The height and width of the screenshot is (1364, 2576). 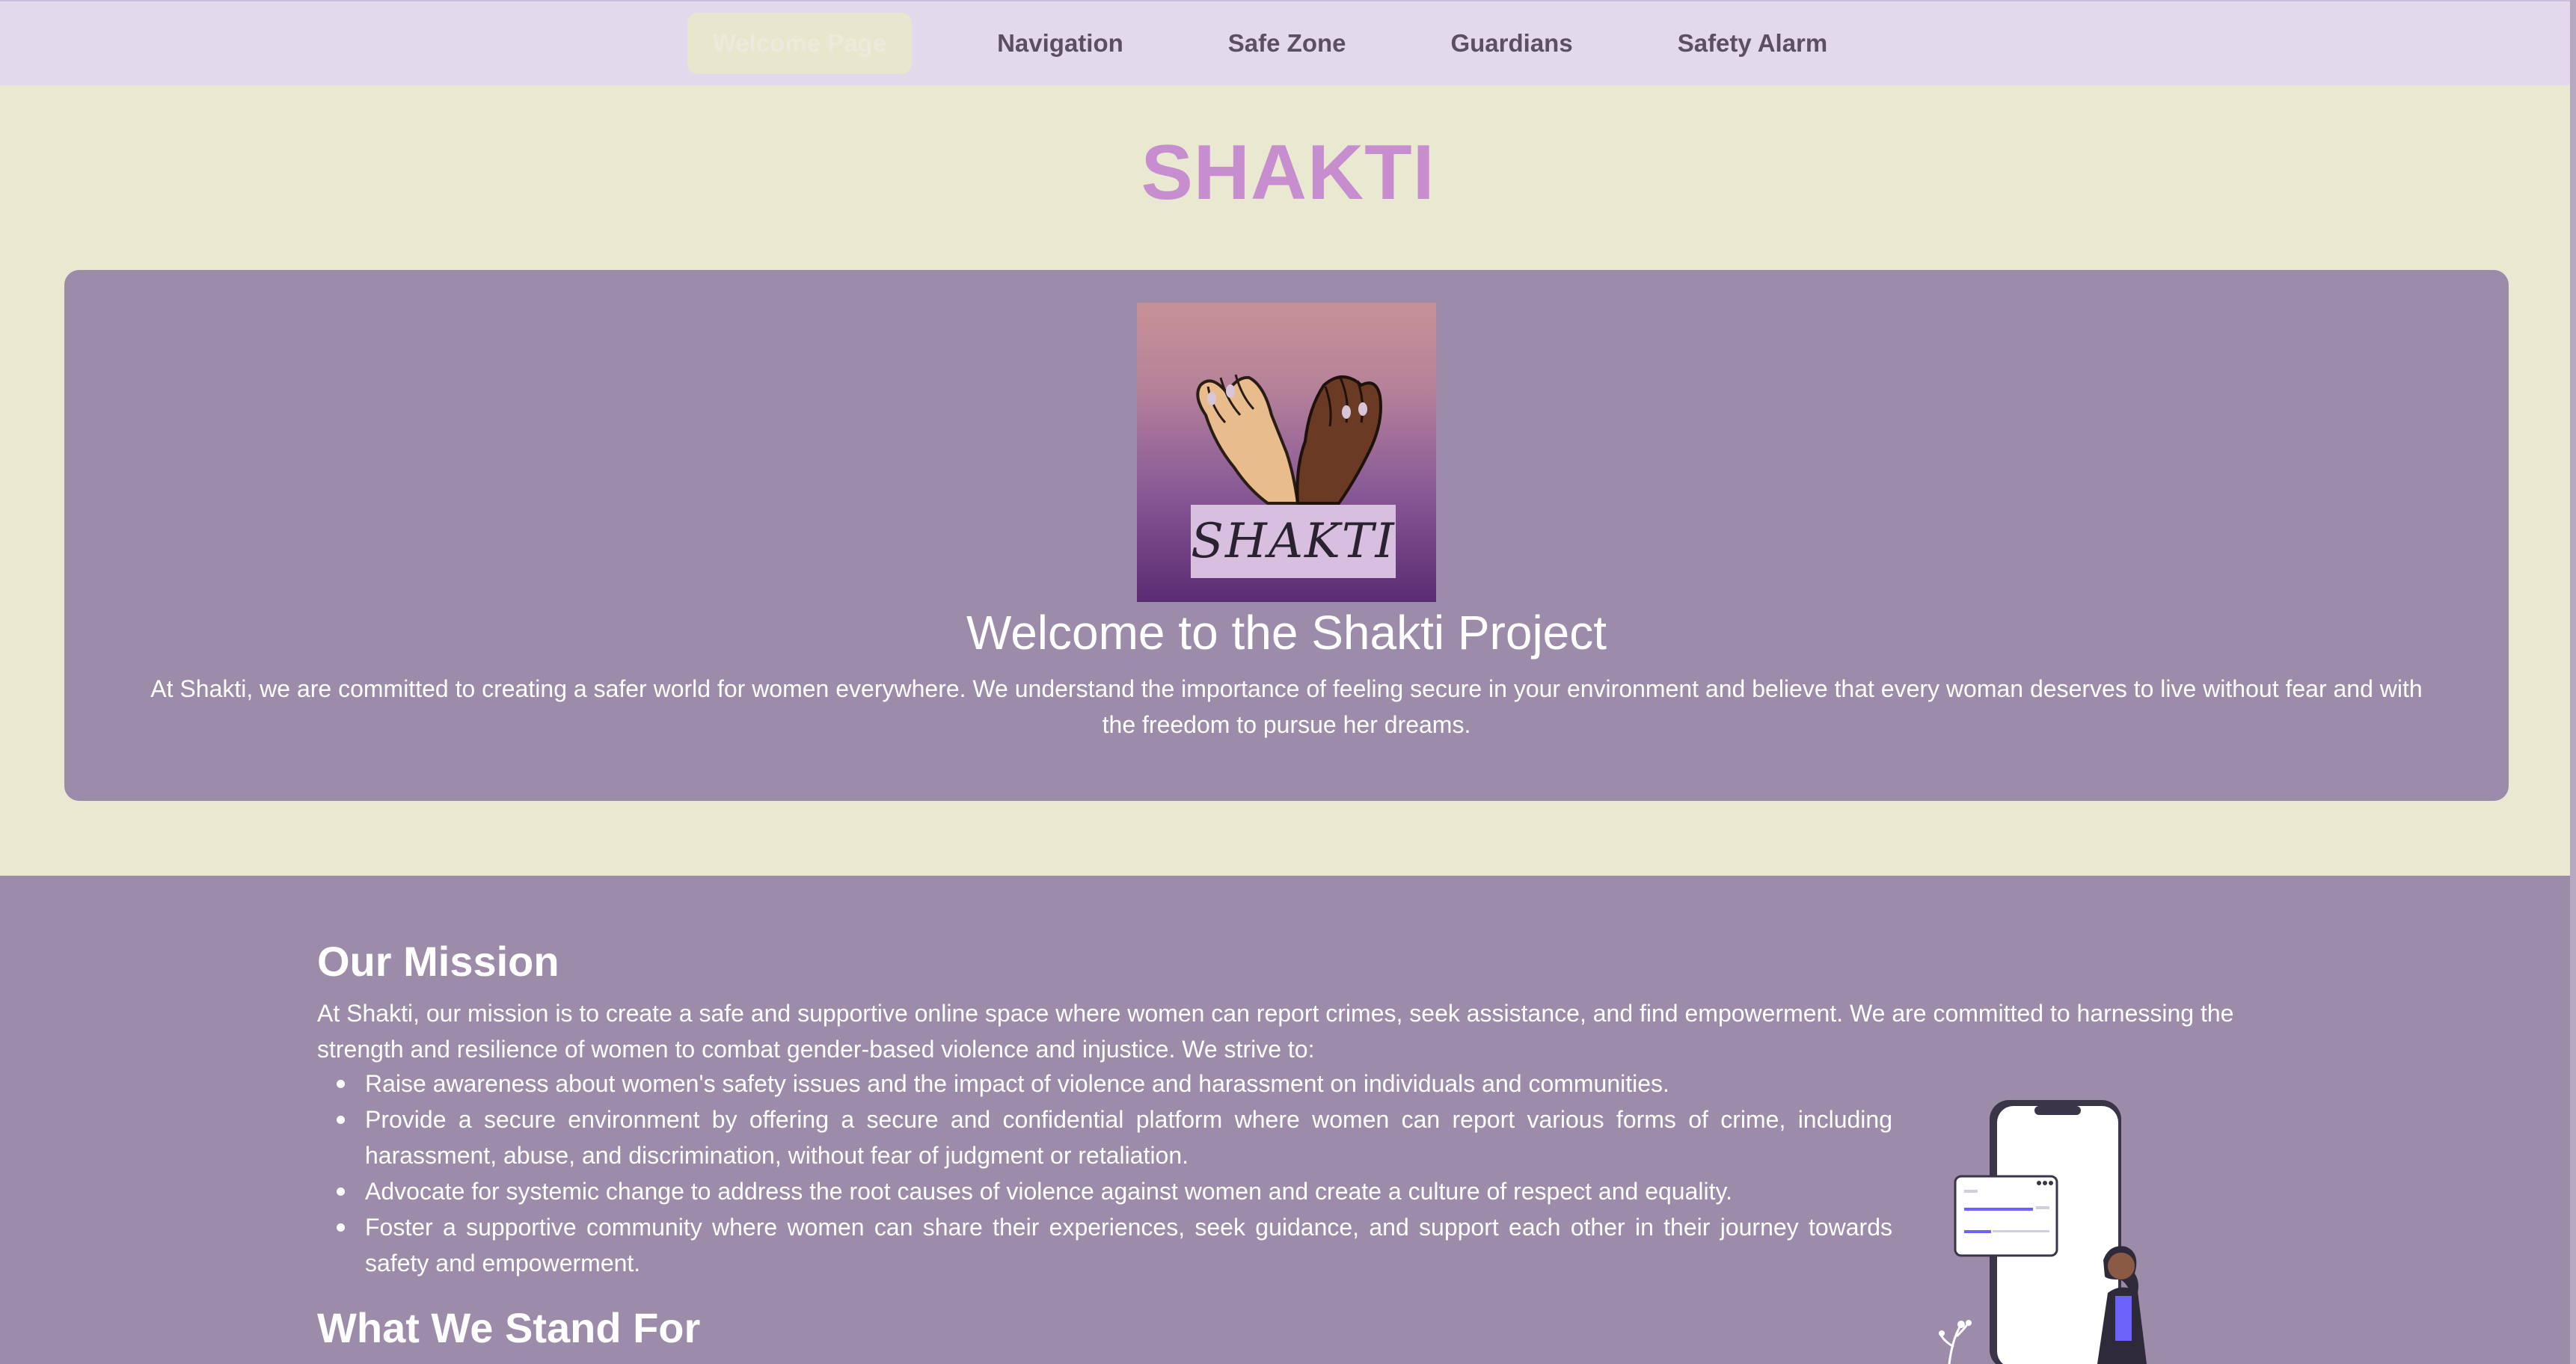 I want to click on nav-item-guardians: Guardians, so click(x=1511, y=43).